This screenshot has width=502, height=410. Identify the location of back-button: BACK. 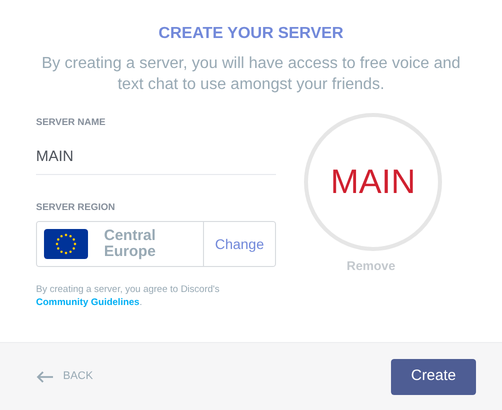
(64, 376).